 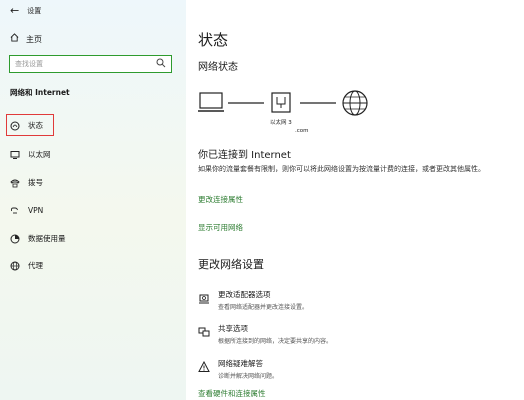 What do you see at coordinates (220, 227) in the screenshot?
I see `show-available-networks-link: 显示可用网络` at bounding box center [220, 227].